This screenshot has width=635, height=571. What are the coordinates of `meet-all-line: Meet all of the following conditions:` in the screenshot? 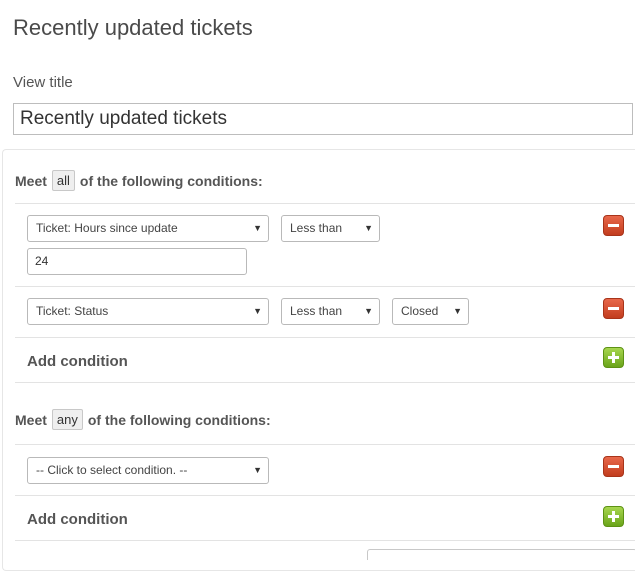 It's located at (139, 180).